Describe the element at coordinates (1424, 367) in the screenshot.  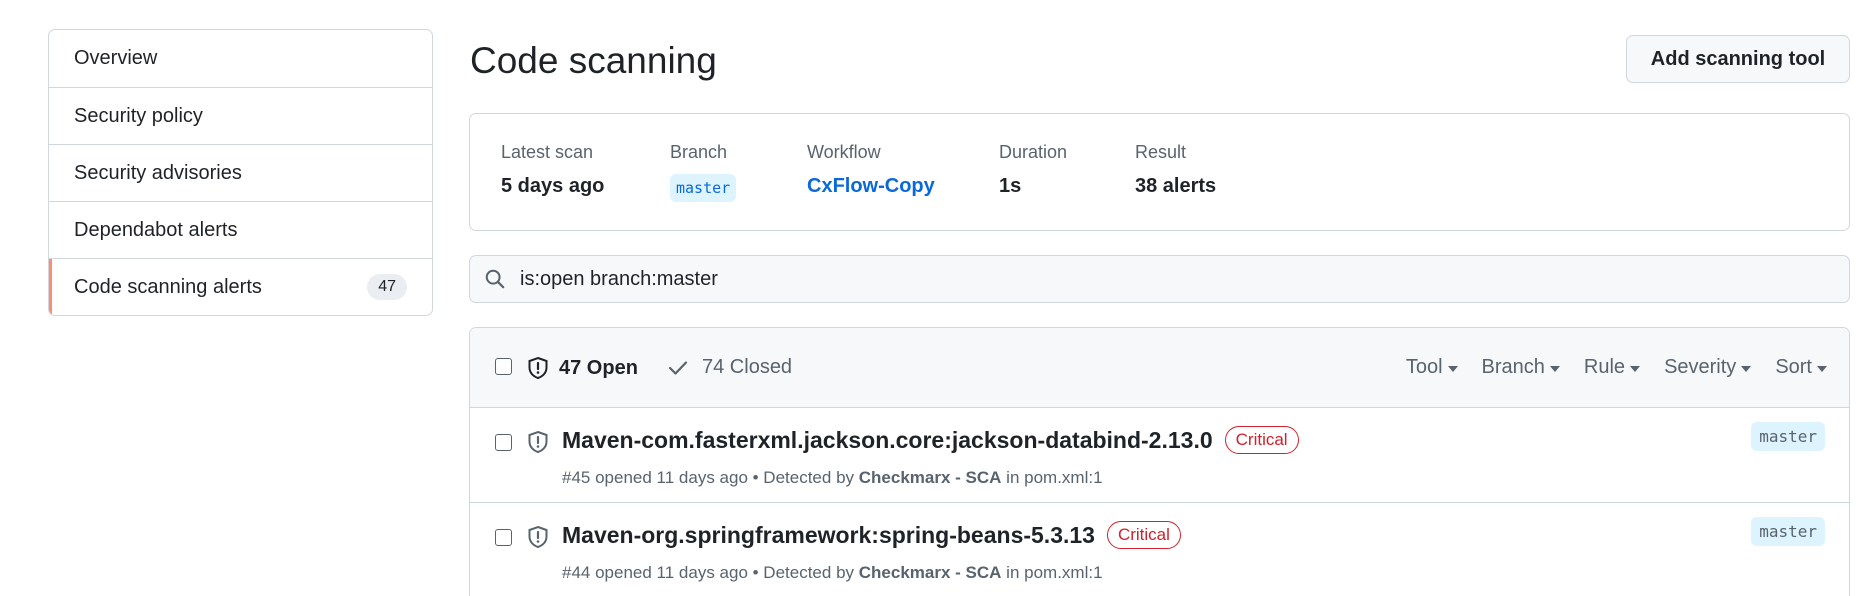
I see `filter-label: Tool` at that location.